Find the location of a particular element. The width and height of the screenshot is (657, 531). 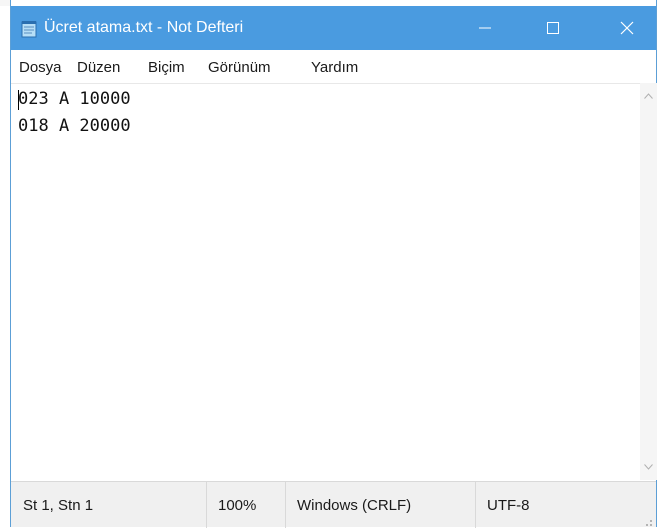

encoding: UTF-8 is located at coordinates (508, 505).